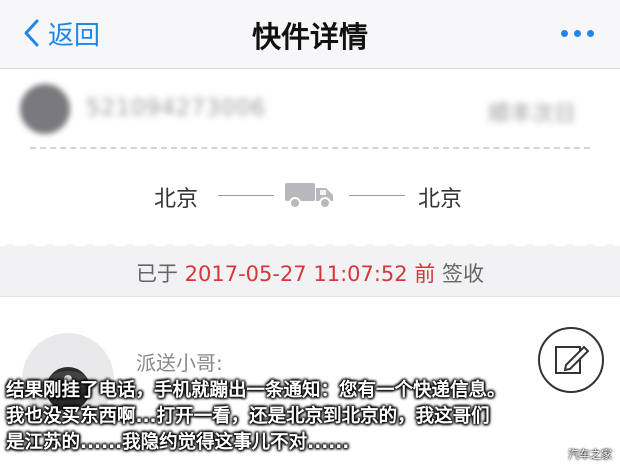 This screenshot has width=620, height=466. What do you see at coordinates (179, 363) in the screenshot?
I see `courier-label: 派送小哥:` at bounding box center [179, 363].